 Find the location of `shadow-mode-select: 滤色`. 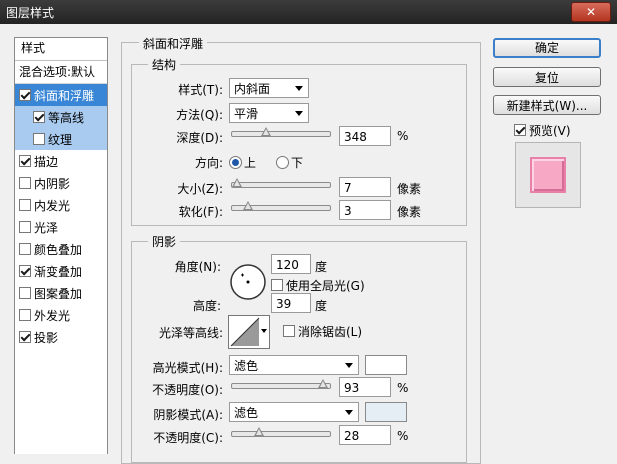

shadow-mode-select: 滤色 is located at coordinates (294, 412).